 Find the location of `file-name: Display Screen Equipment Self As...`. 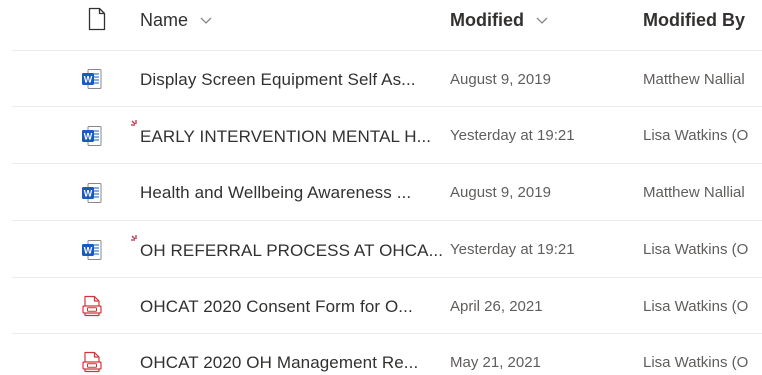

file-name: Display Screen Equipment Self As... is located at coordinates (278, 80).